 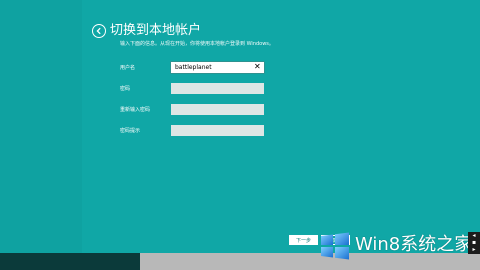 I want to click on password-input, so click(x=217, y=88).